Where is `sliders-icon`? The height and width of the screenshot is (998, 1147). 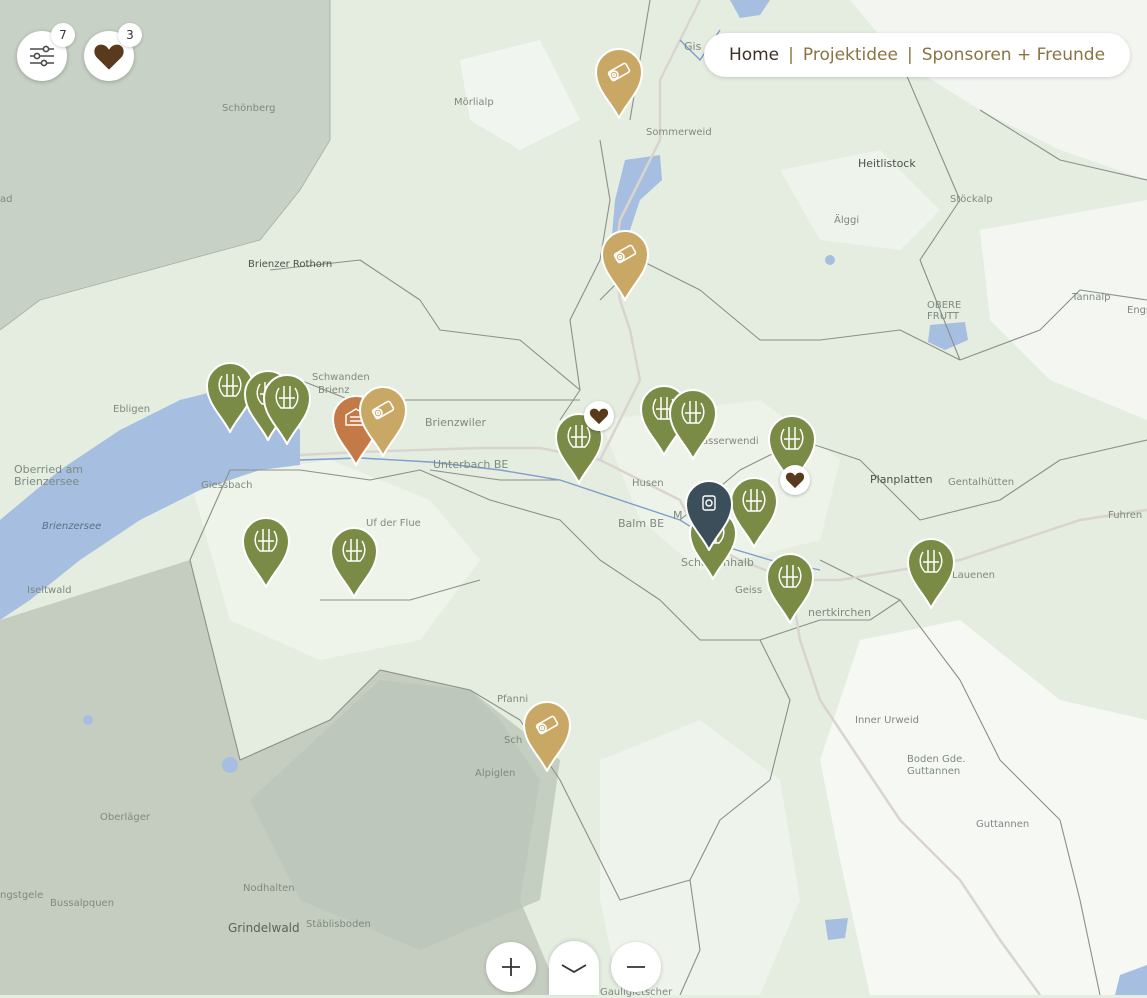 sliders-icon is located at coordinates (42, 56).